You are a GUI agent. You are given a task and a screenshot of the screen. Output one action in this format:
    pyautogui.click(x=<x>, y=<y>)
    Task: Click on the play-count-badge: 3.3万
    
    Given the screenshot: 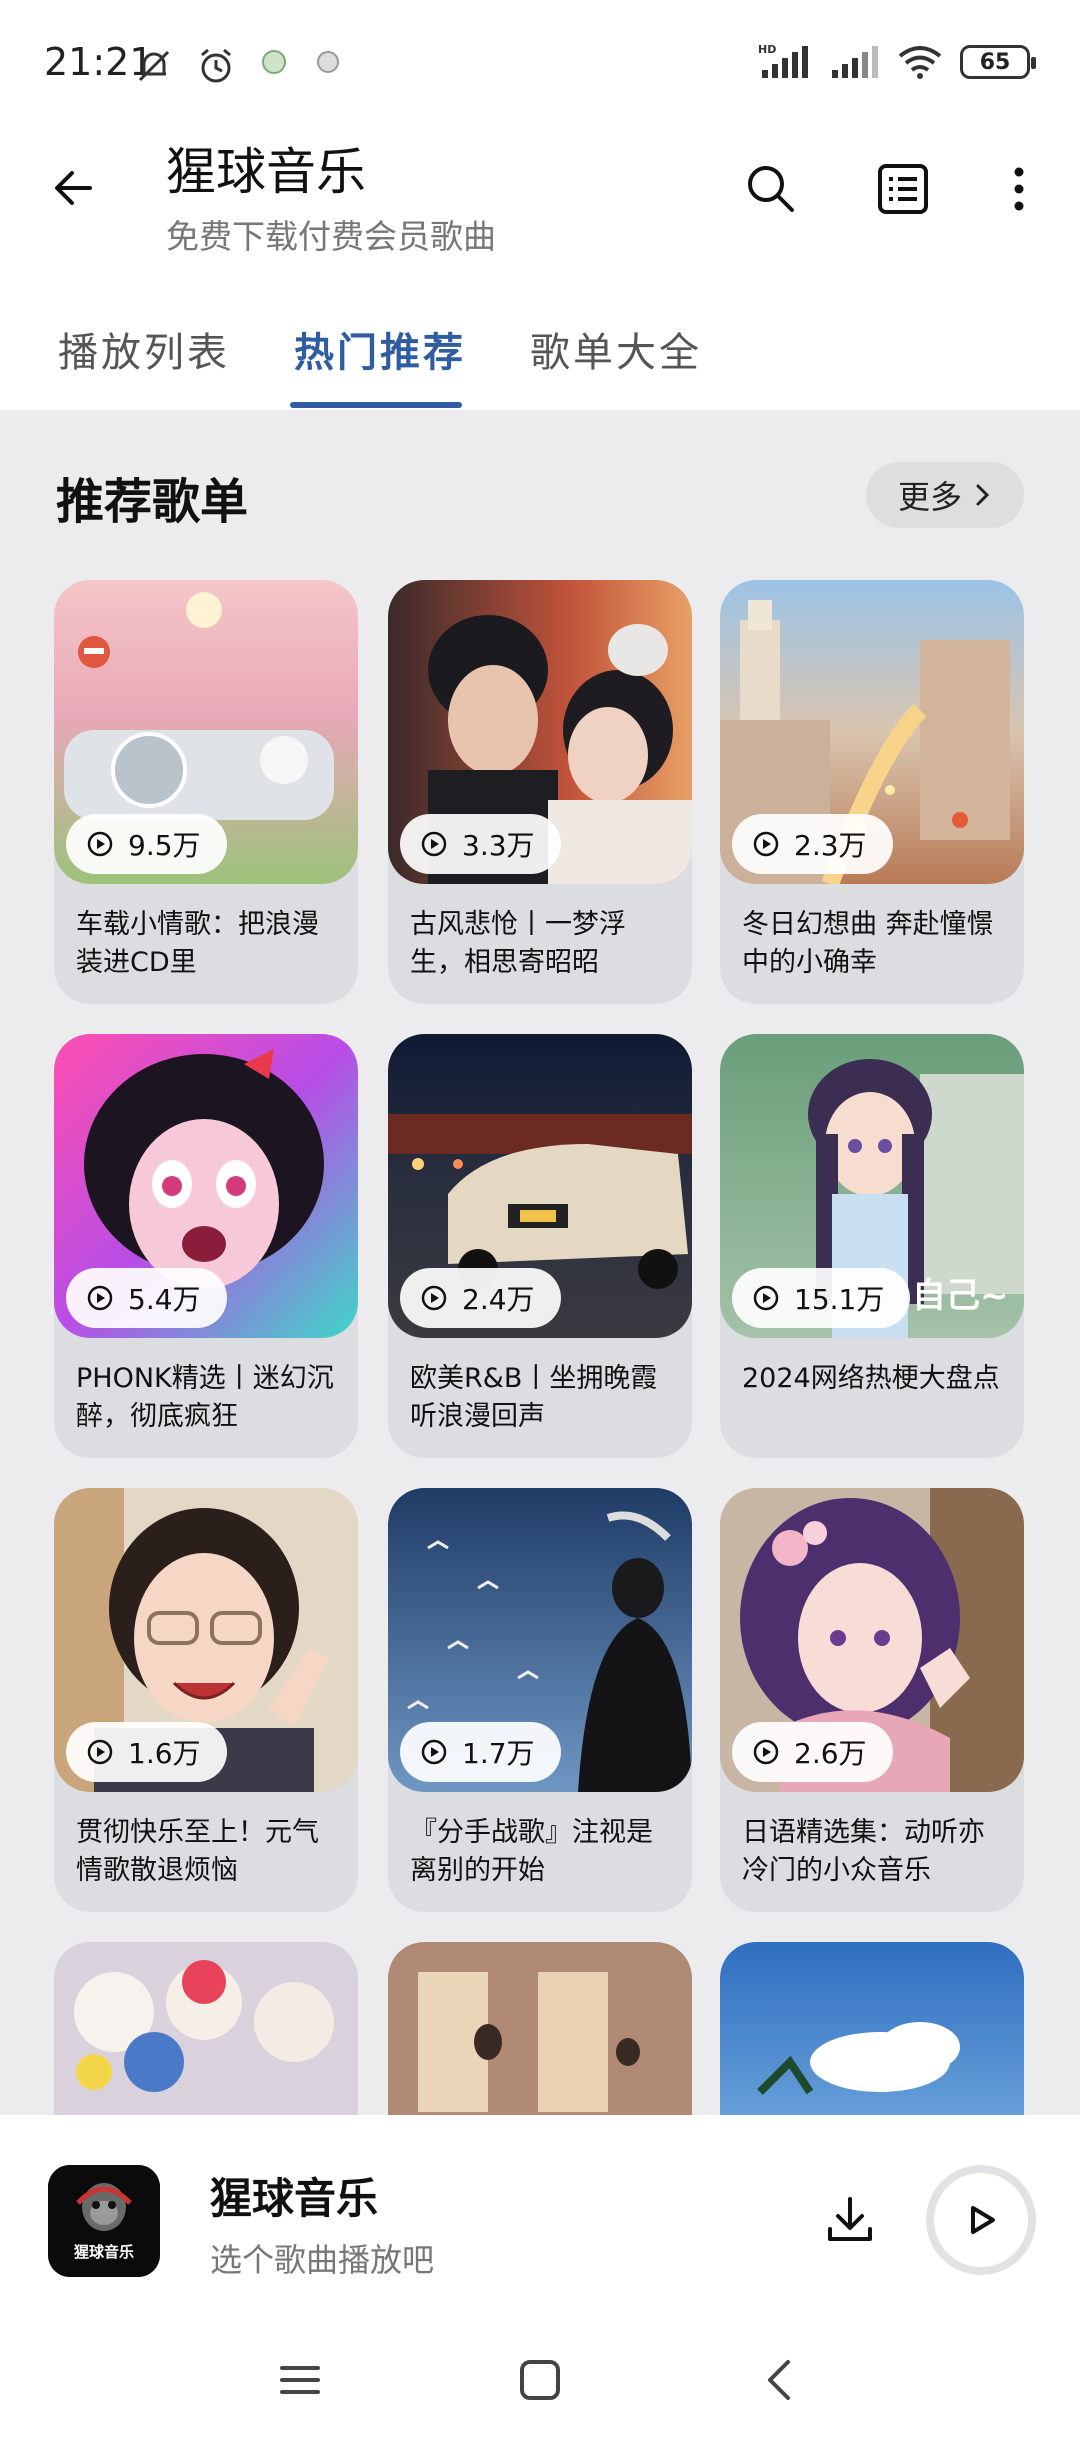 What is the action you would take?
    pyautogui.click(x=480, y=844)
    